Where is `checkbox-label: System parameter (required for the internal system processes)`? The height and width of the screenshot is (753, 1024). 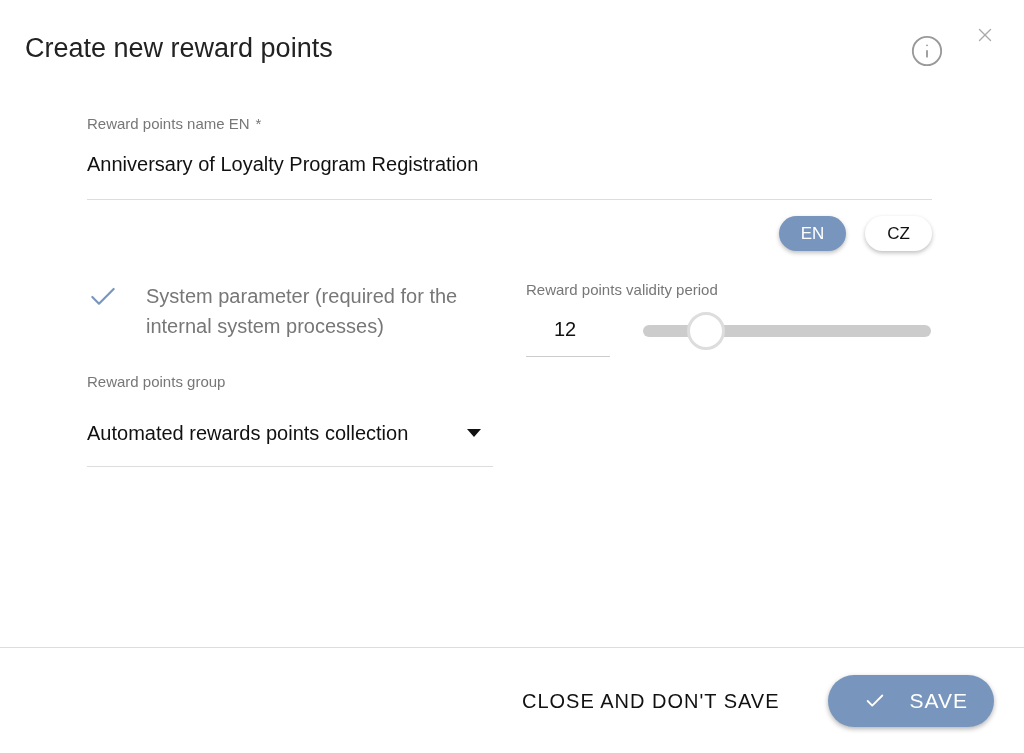 checkbox-label: System parameter (required for the internal system processes) is located at coordinates (302, 311).